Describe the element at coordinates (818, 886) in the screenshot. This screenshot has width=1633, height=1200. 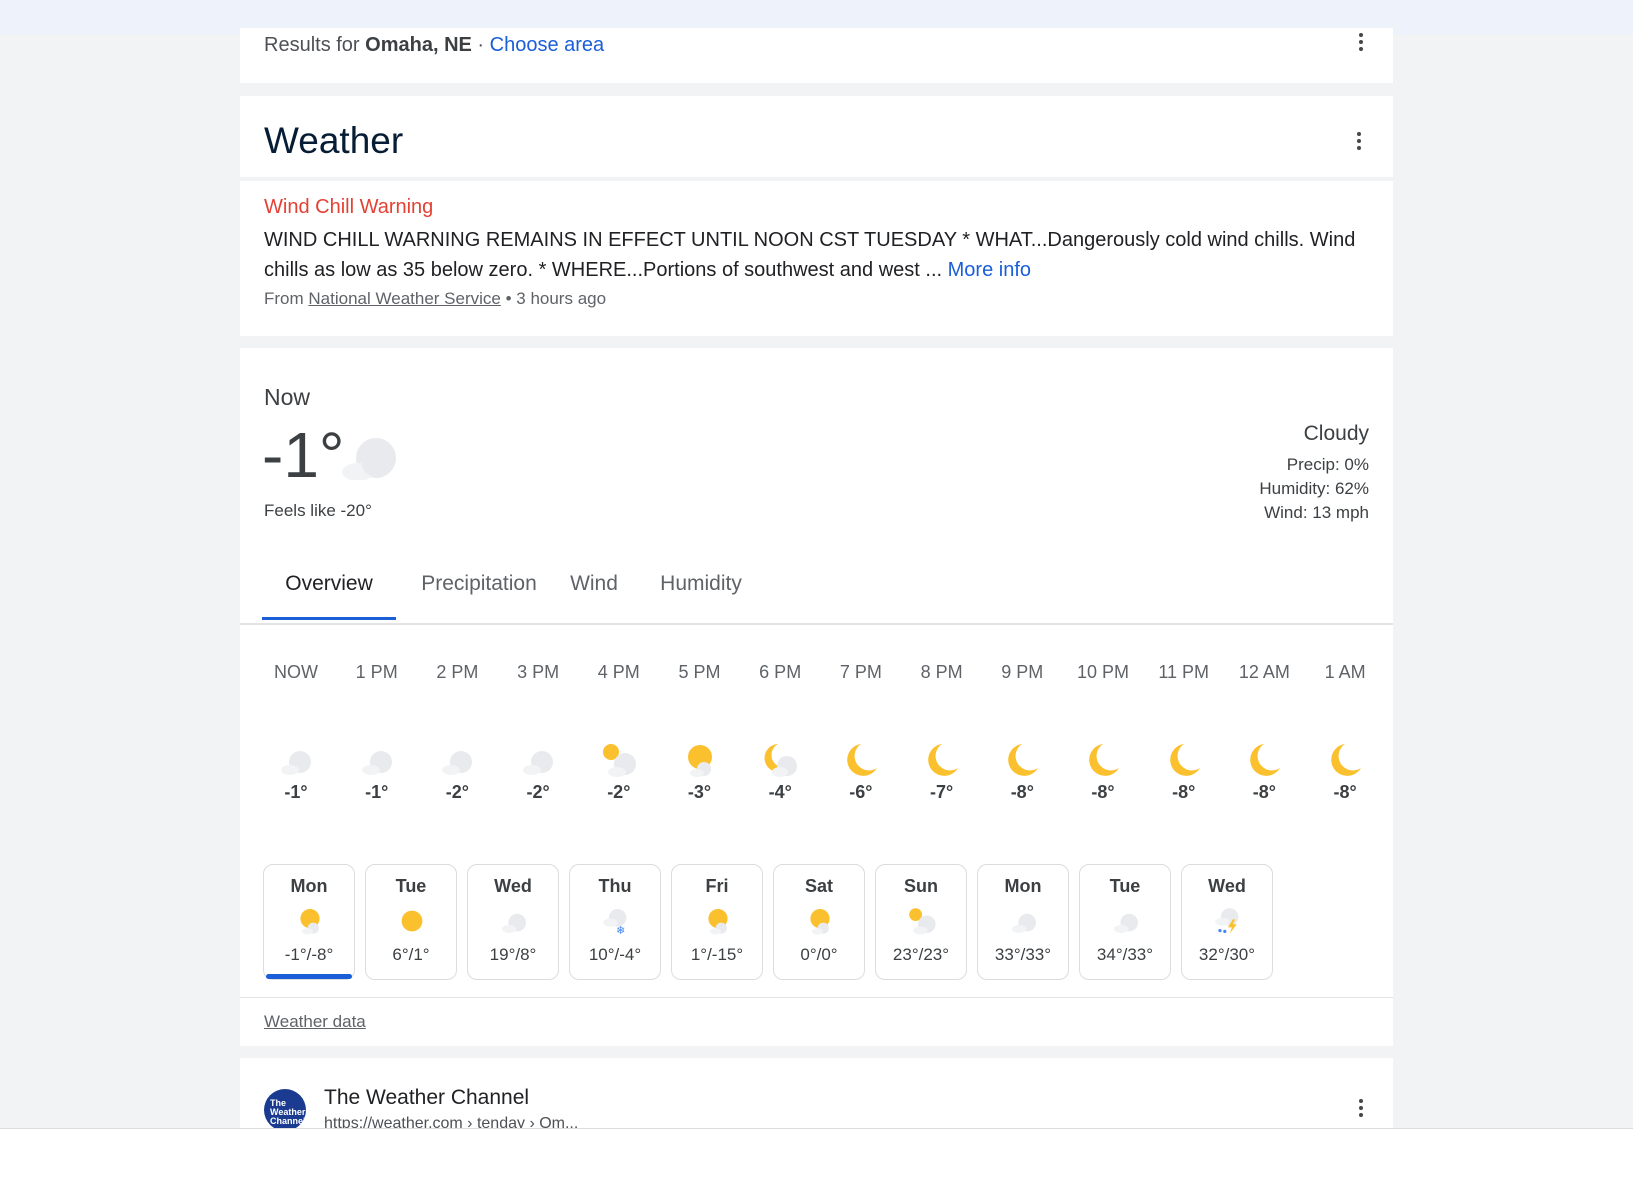
I see `day-name: Sat` at that location.